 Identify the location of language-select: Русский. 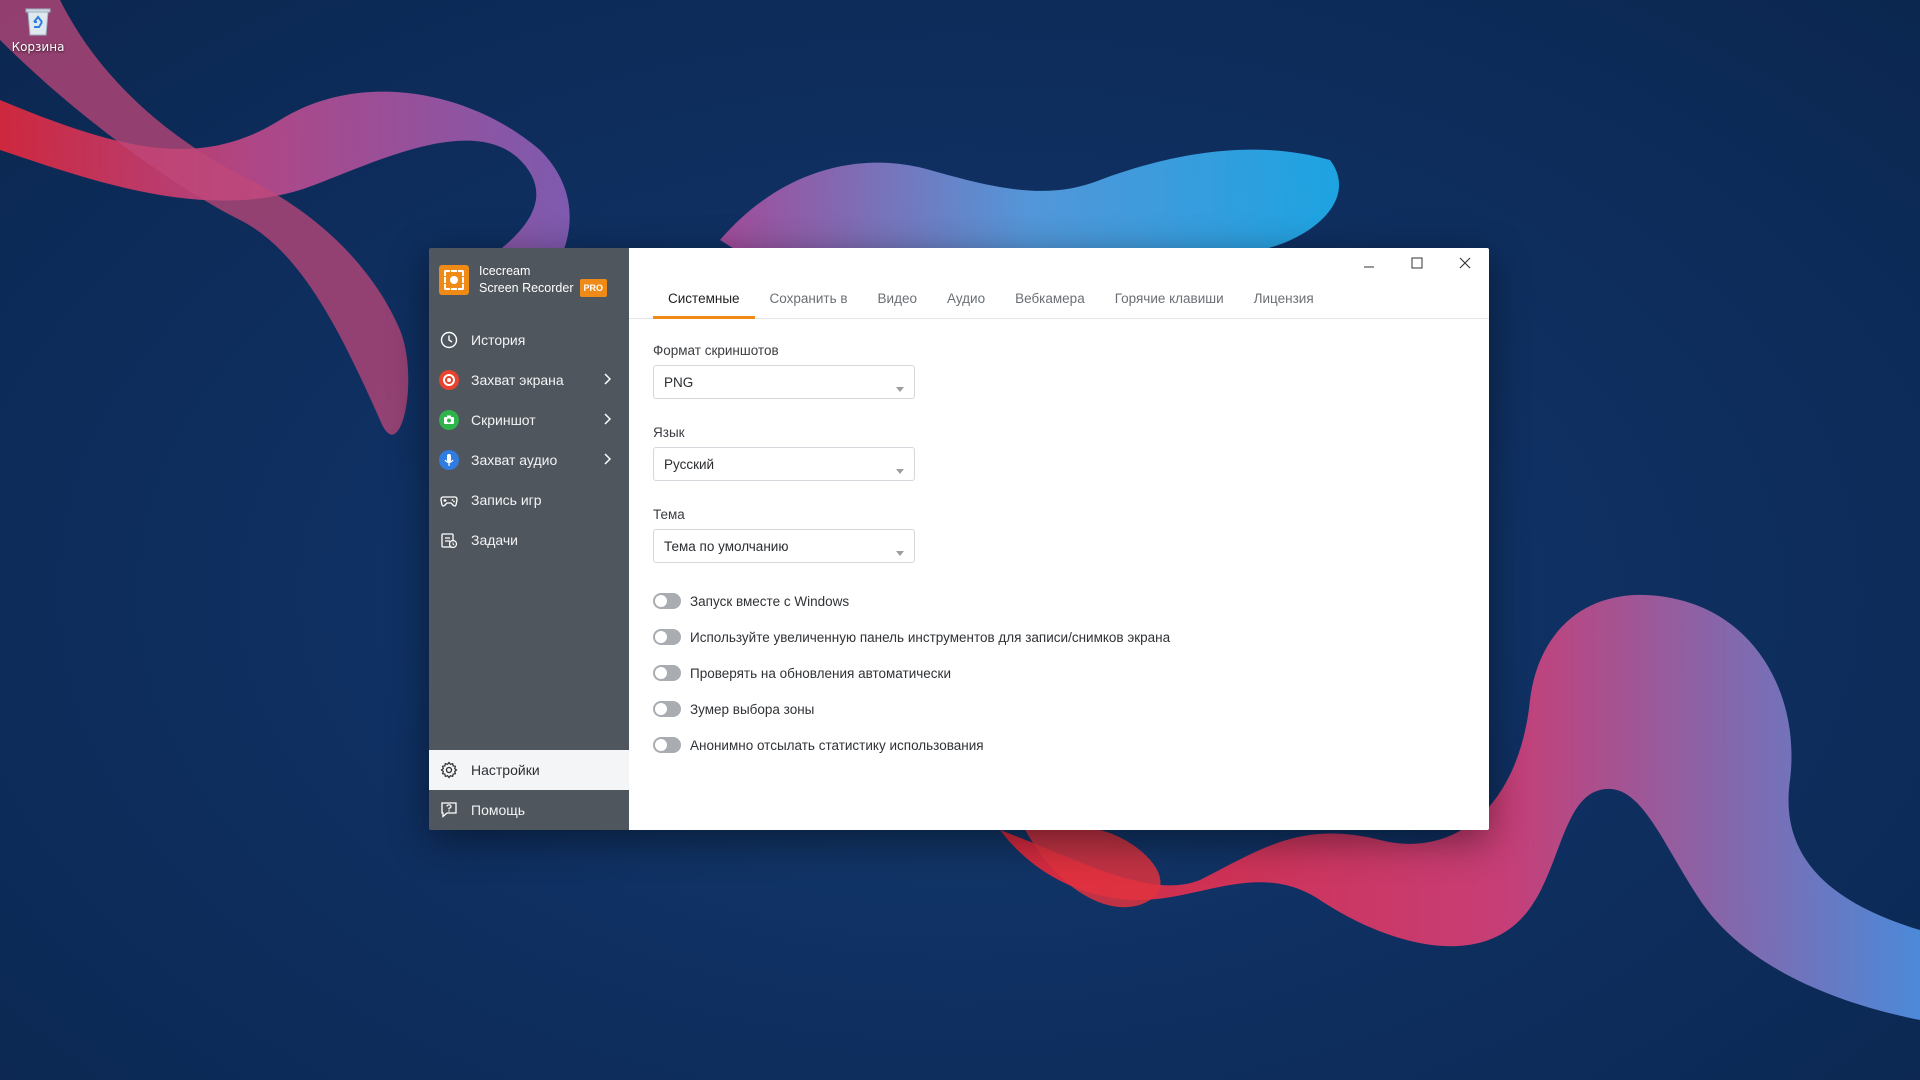
(784, 464).